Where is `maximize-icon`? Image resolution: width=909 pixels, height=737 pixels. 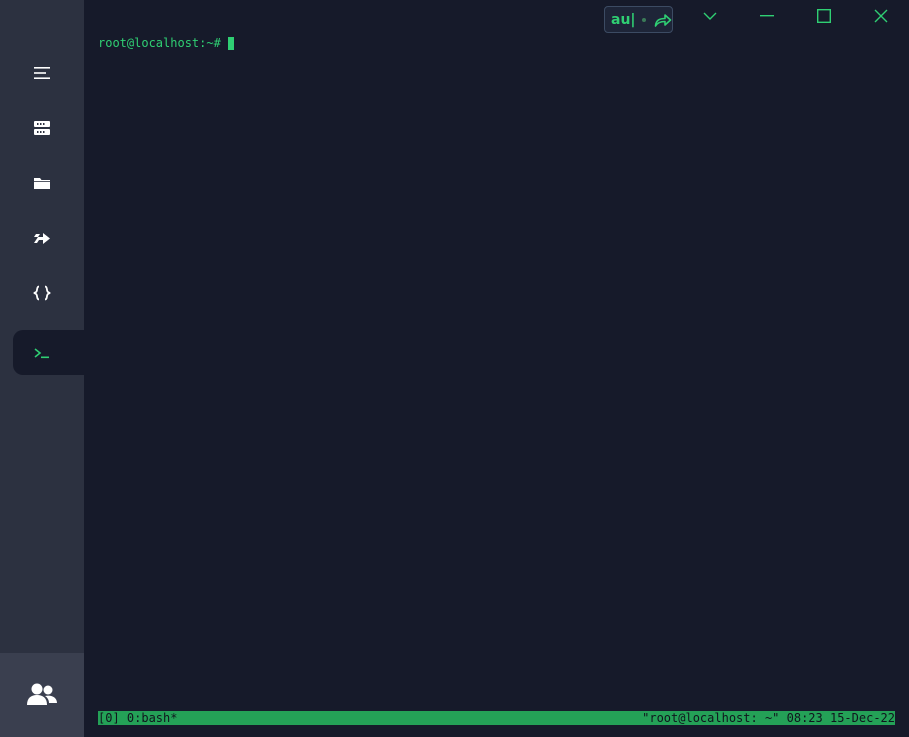 maximize-icon is located at coordinates (824, 16).